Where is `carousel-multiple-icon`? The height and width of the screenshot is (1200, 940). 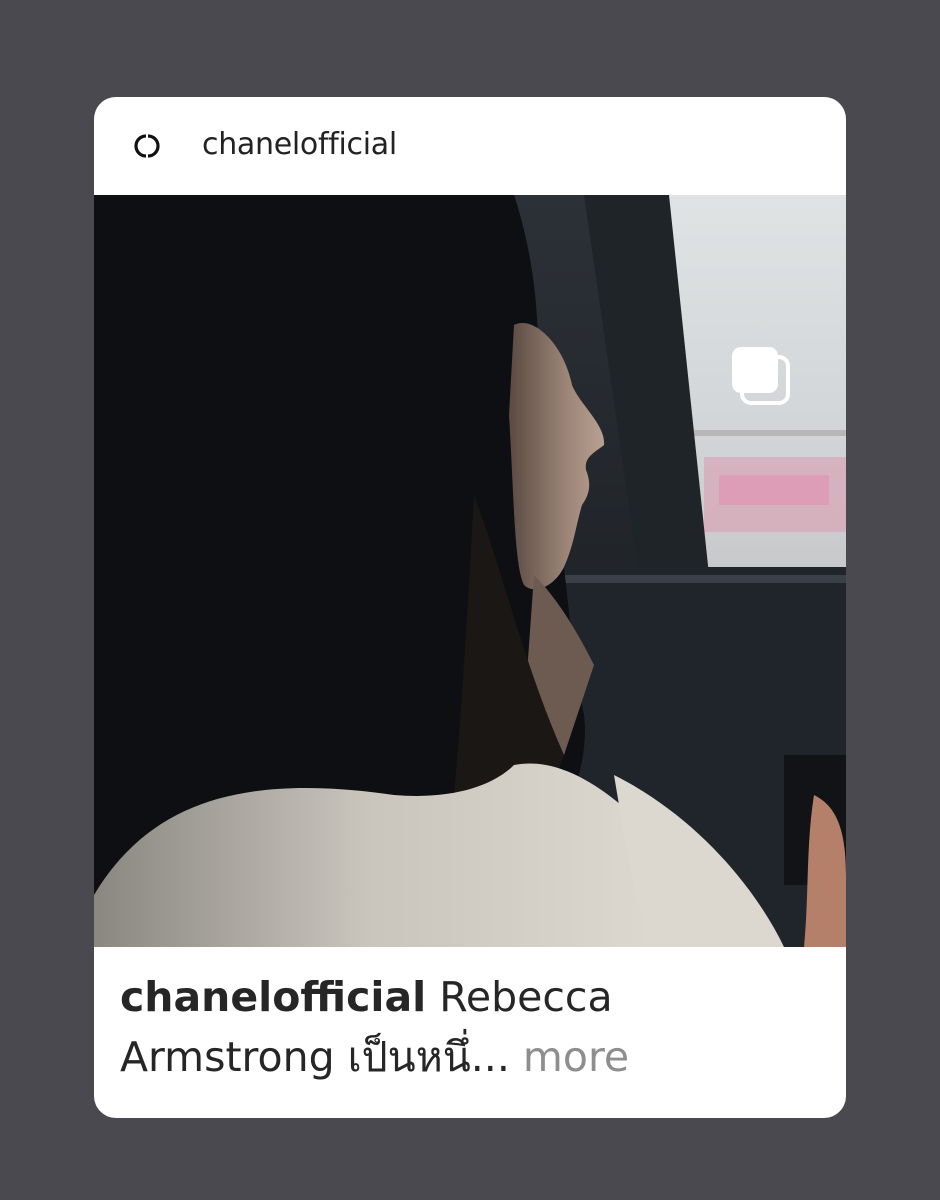
carousel-multiple-icon is located at coordinates (761, 376).